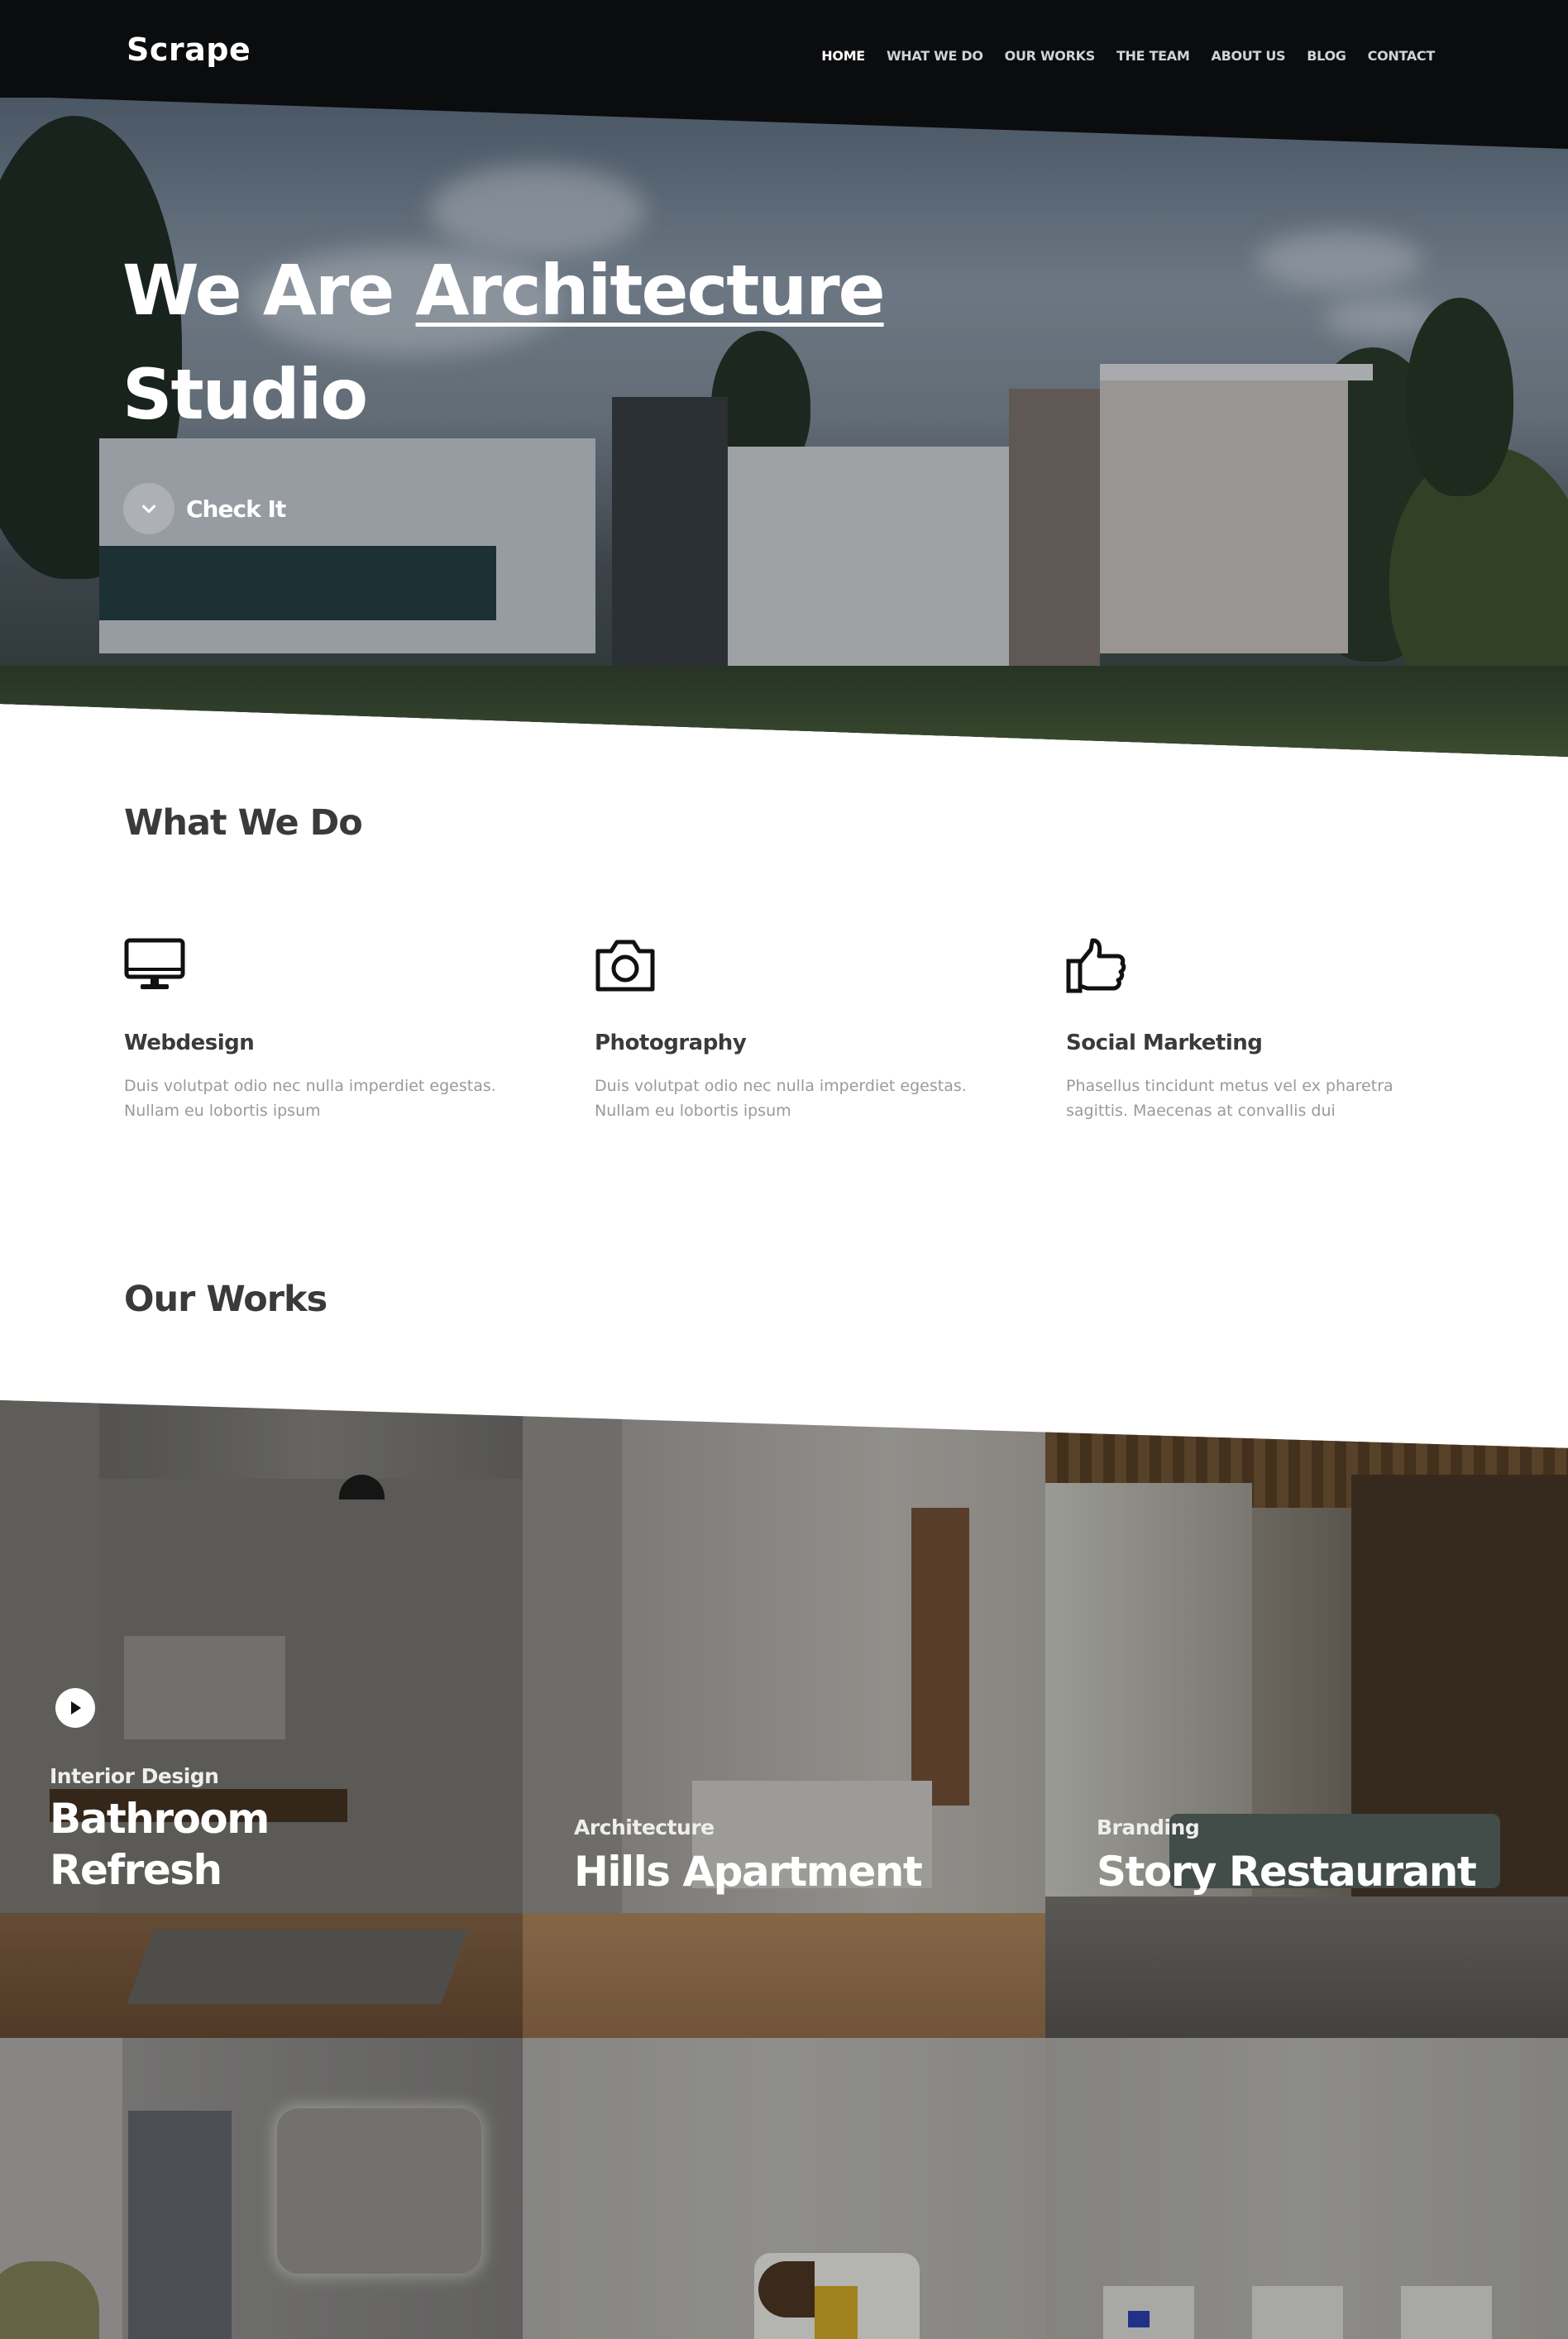  What do you see at coordinates (154, 966) in the screenshot?
I see `monitor-icon` at bounding box center [154, 966].